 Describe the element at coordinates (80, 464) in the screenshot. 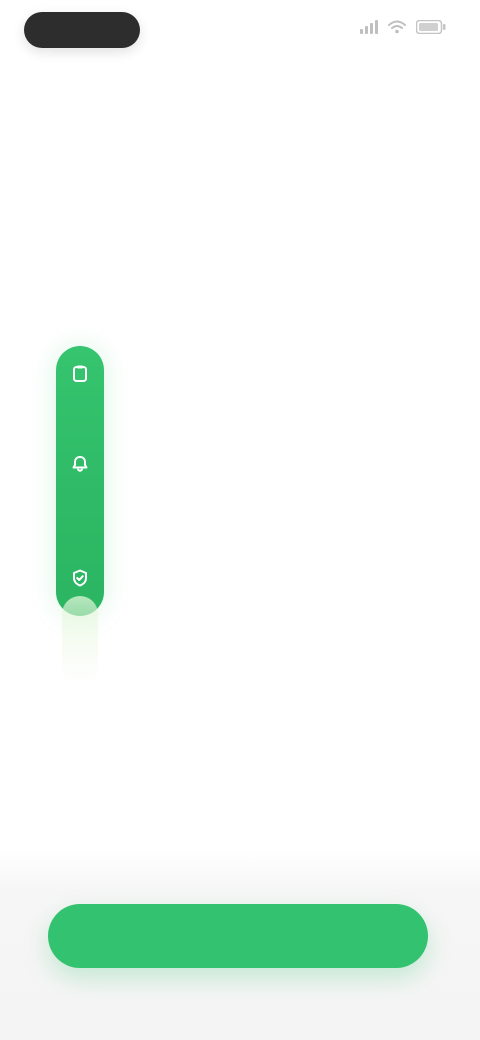

I see `step-2-icon` at that location.